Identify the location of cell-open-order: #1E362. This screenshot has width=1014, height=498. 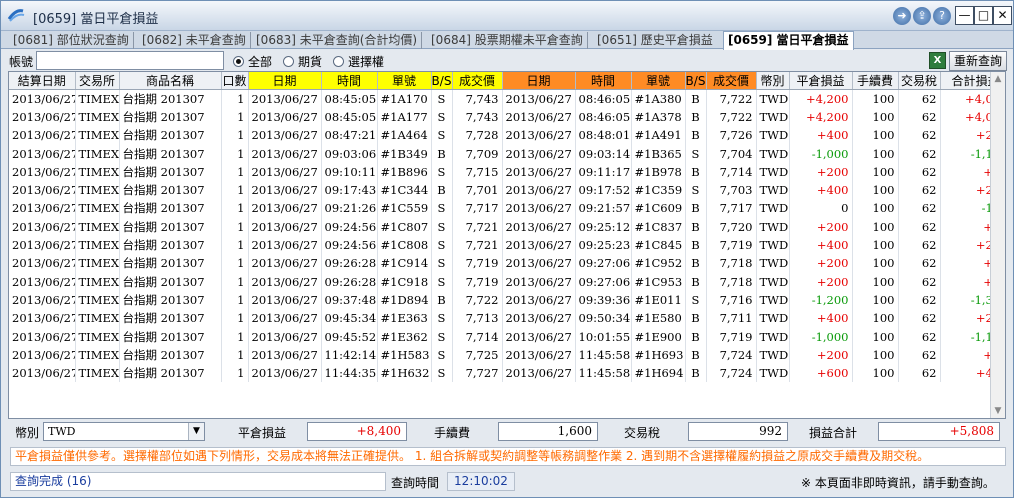
(404, 336).